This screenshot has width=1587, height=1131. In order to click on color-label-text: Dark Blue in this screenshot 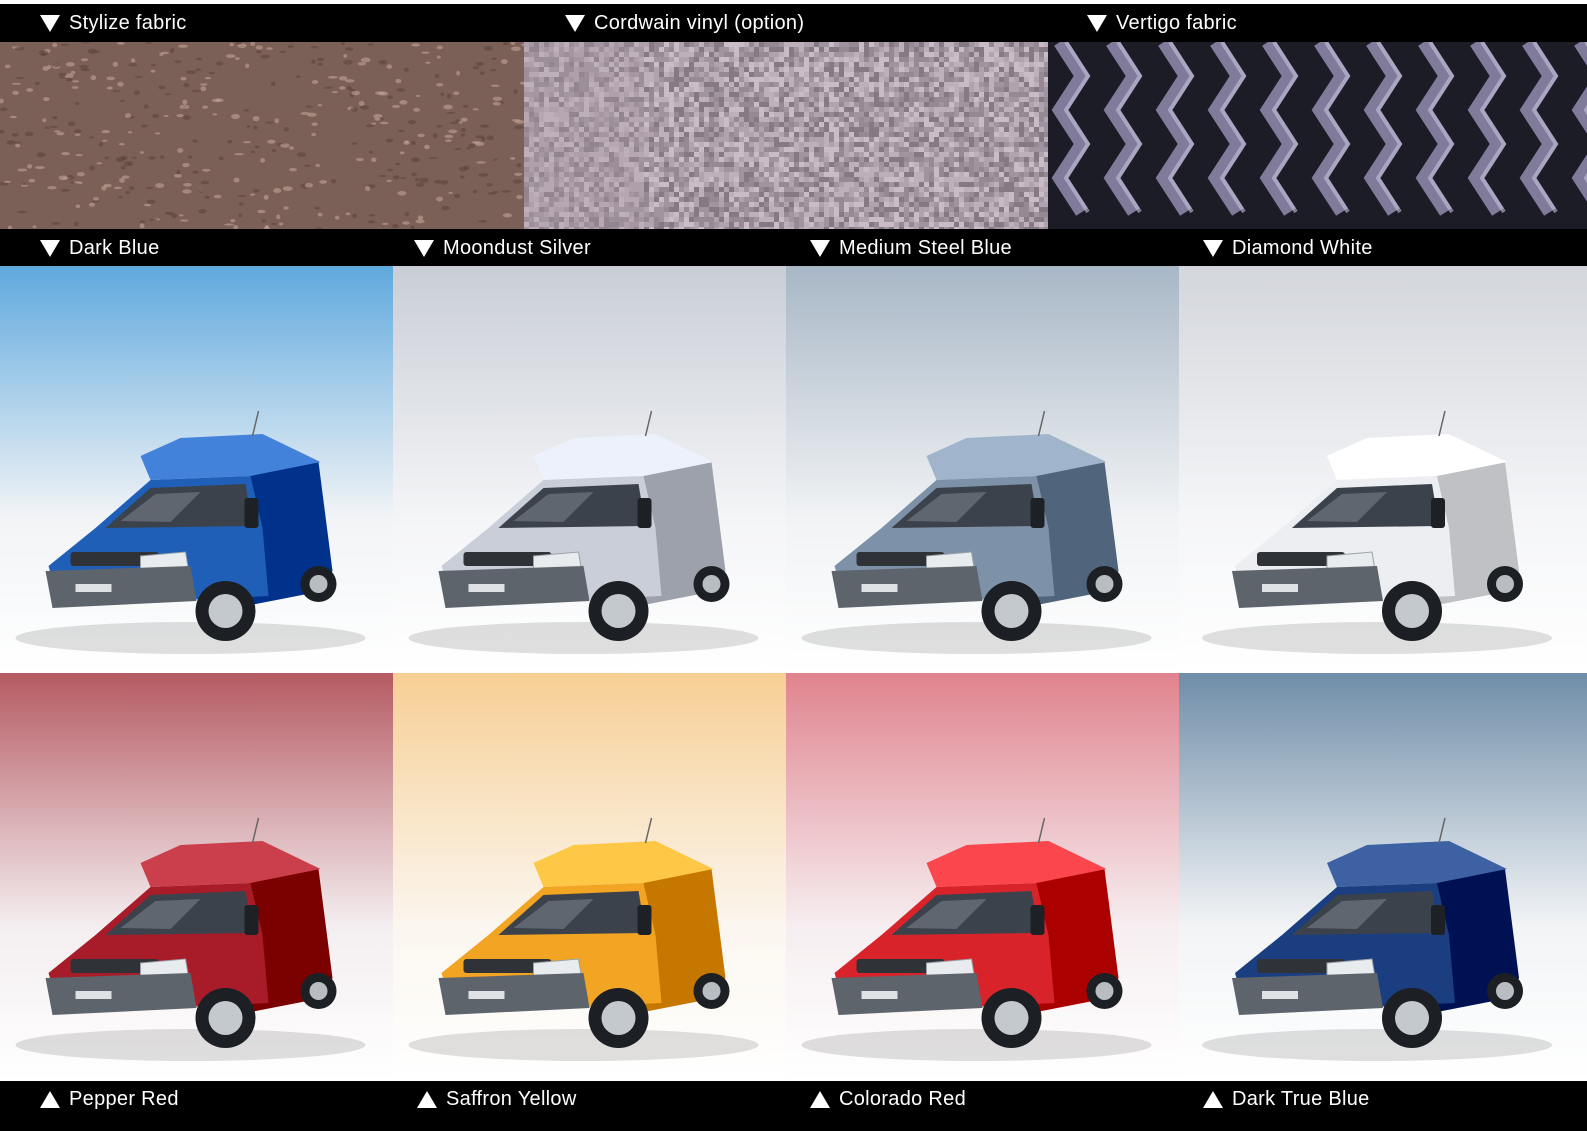, I will do `click(114, 248)`.